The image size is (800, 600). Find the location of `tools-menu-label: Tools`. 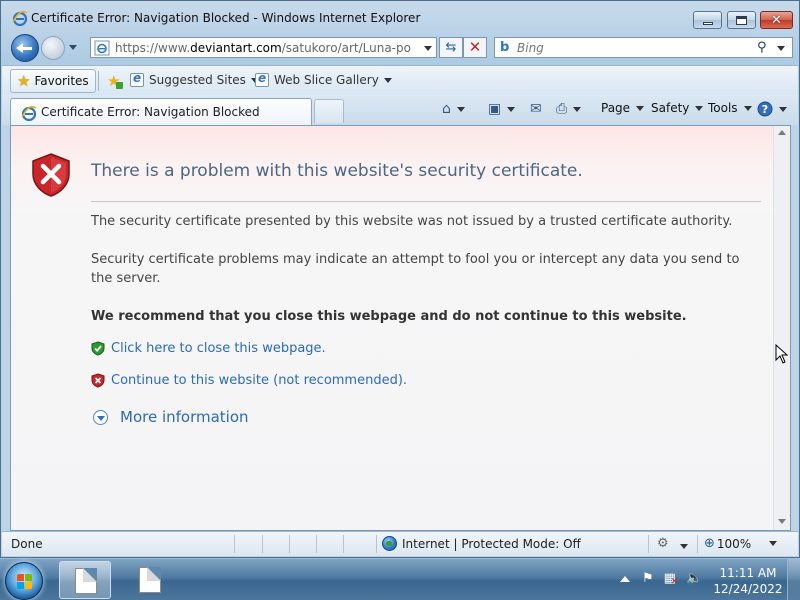

tools-menu-label: Tools is located at coordinates (723, 108).